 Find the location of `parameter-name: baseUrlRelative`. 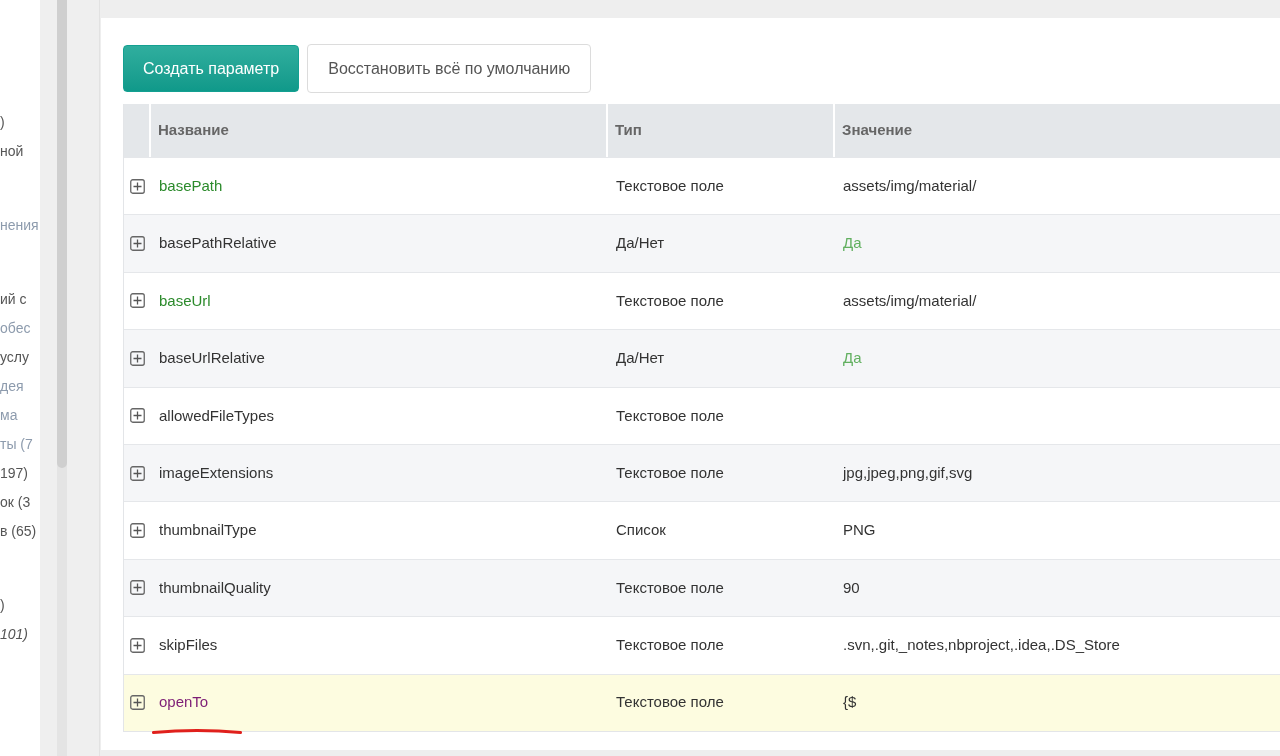

parameter-name: baseUrlRelative is located at coordinates (212, 358).